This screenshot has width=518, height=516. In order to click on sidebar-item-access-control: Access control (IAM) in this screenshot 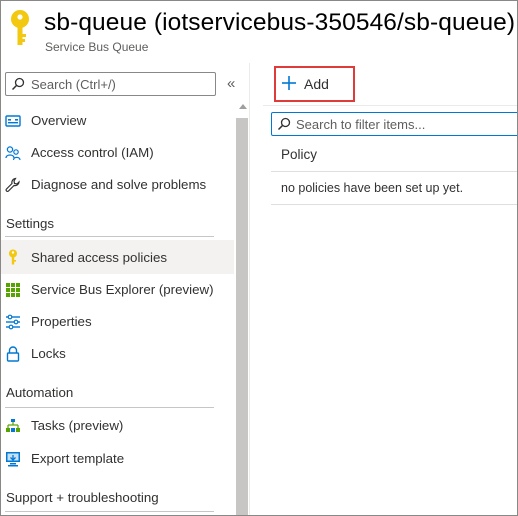, I will do `click(117, 153)`.